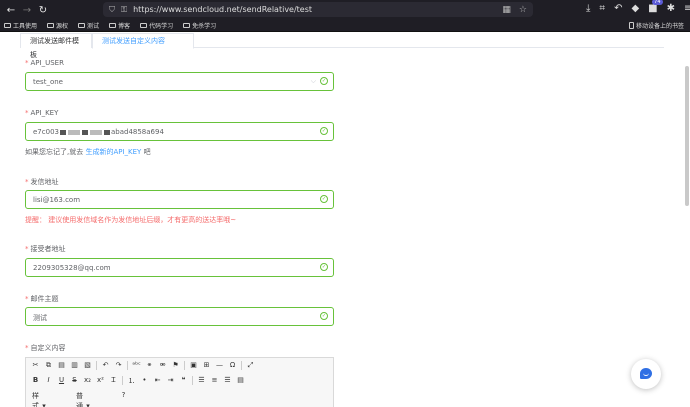 The image size is (690, 407). What do you see at coordinates (131, 220) in the screenshot?
I see `from-address-tip: 提醒： 建议使用发信域名作为发信地址后缀，才有更高的送达率哦~` at bounding box center [131, 220].